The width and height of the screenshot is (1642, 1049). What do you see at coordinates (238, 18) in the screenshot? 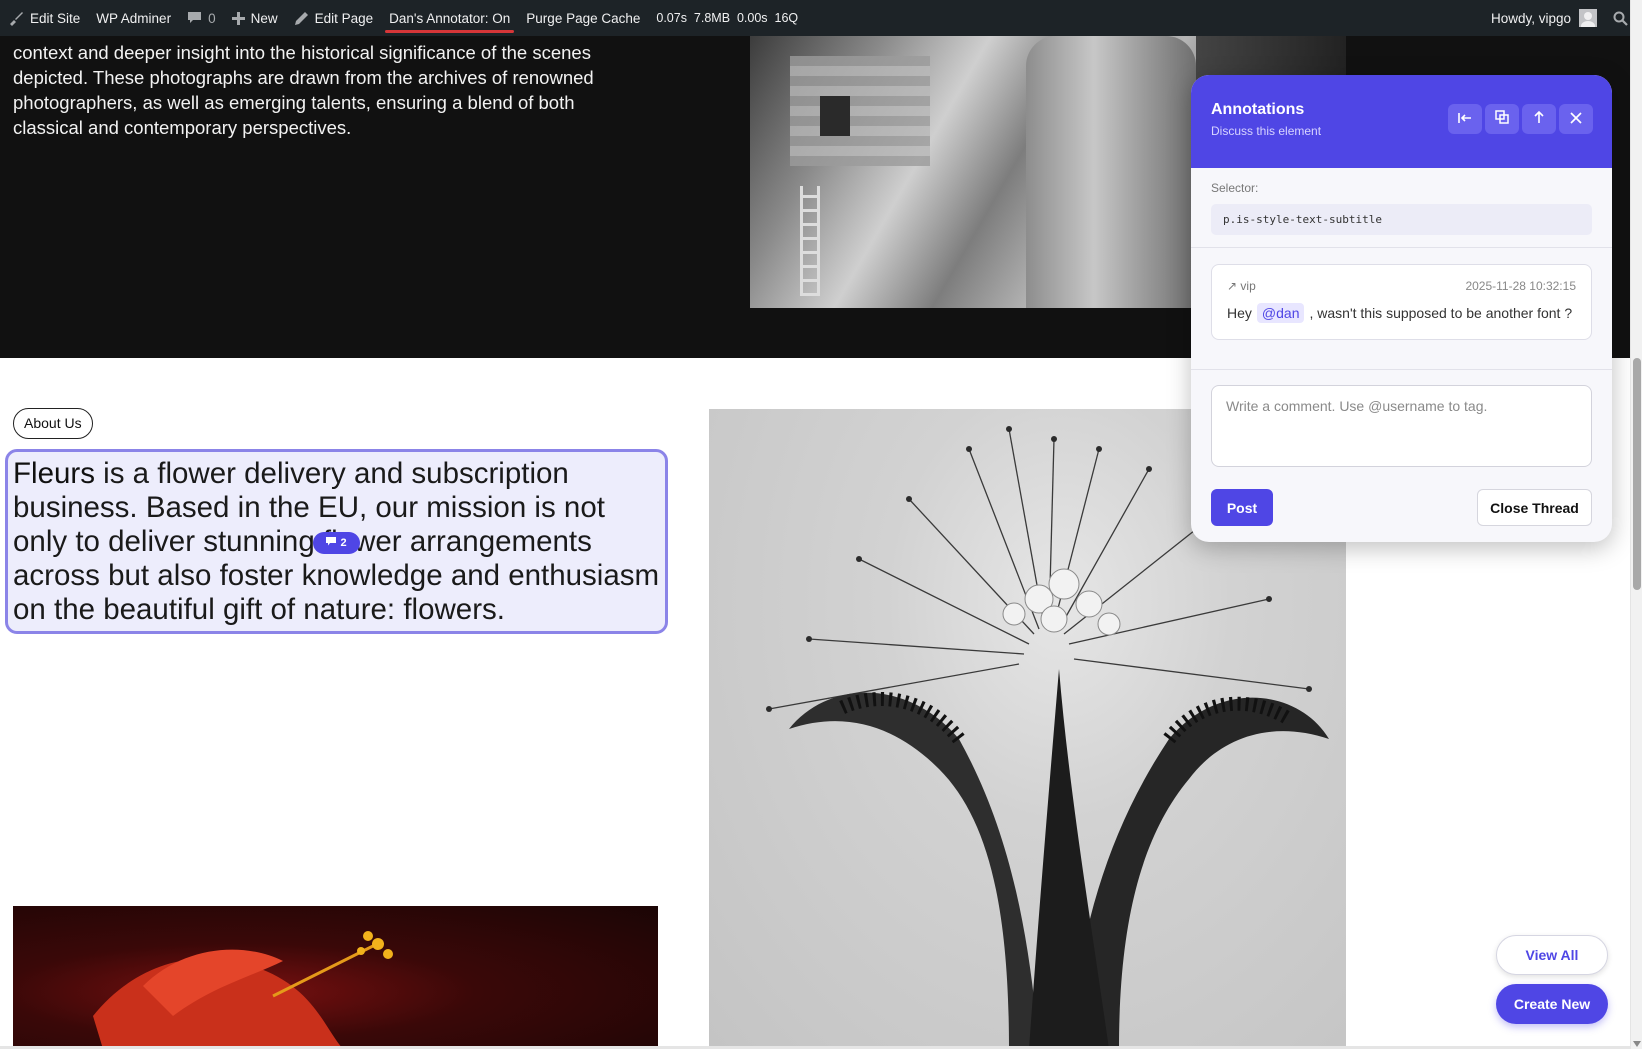
I see `plus-icon` at bounding box center [238, 18].